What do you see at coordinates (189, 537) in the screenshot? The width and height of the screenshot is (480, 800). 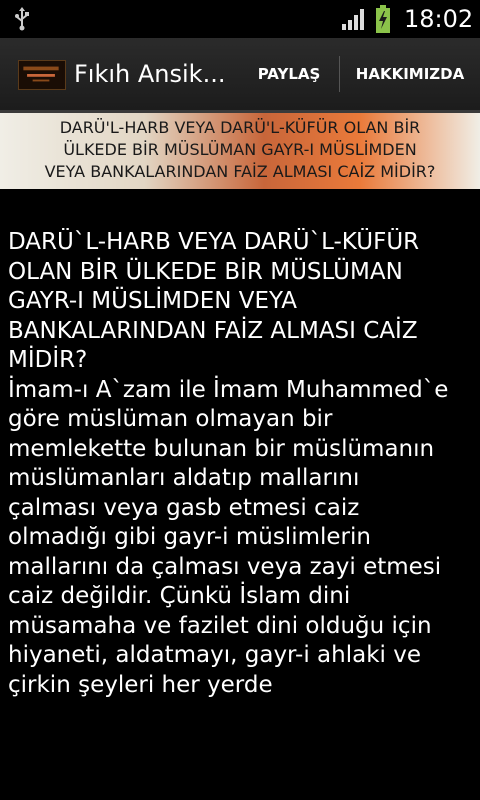 I see `article-line: olmadığı gibi gayr-i müslimlerin` at bounding box center [189, 537].